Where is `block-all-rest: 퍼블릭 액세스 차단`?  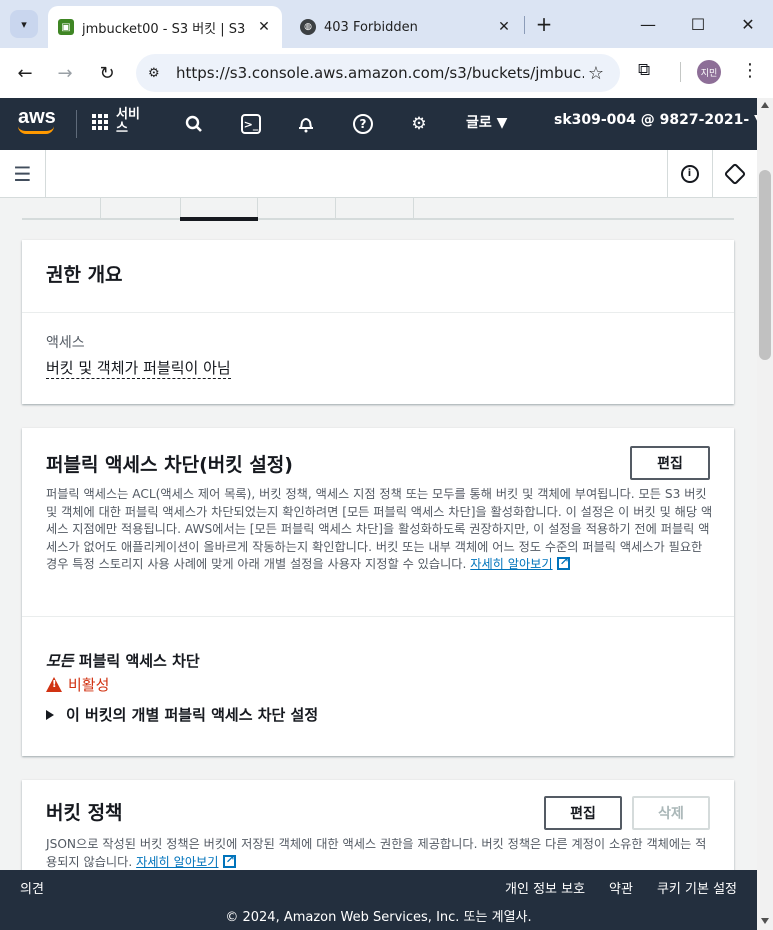 block-all-rest: 퍼블릭 액세스 차단 is located at coordinates (136, 661).